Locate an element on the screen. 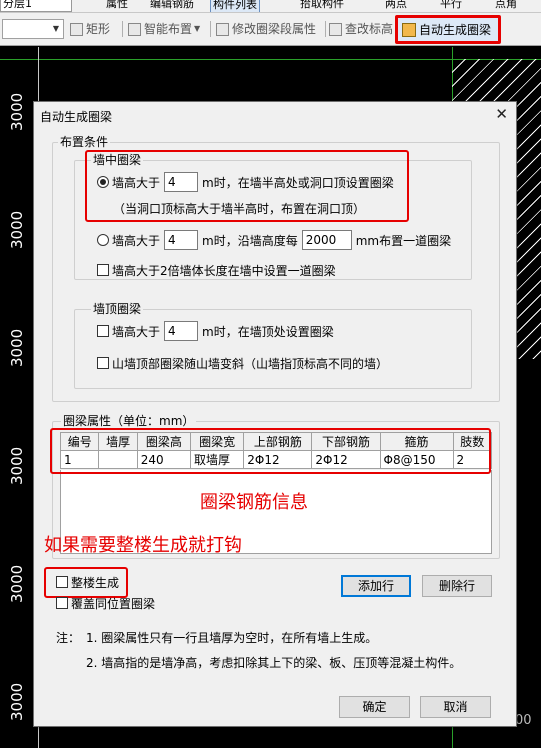 The image size is (541, 748). rect-label: 矩形 is located at coordinates (98, 29).